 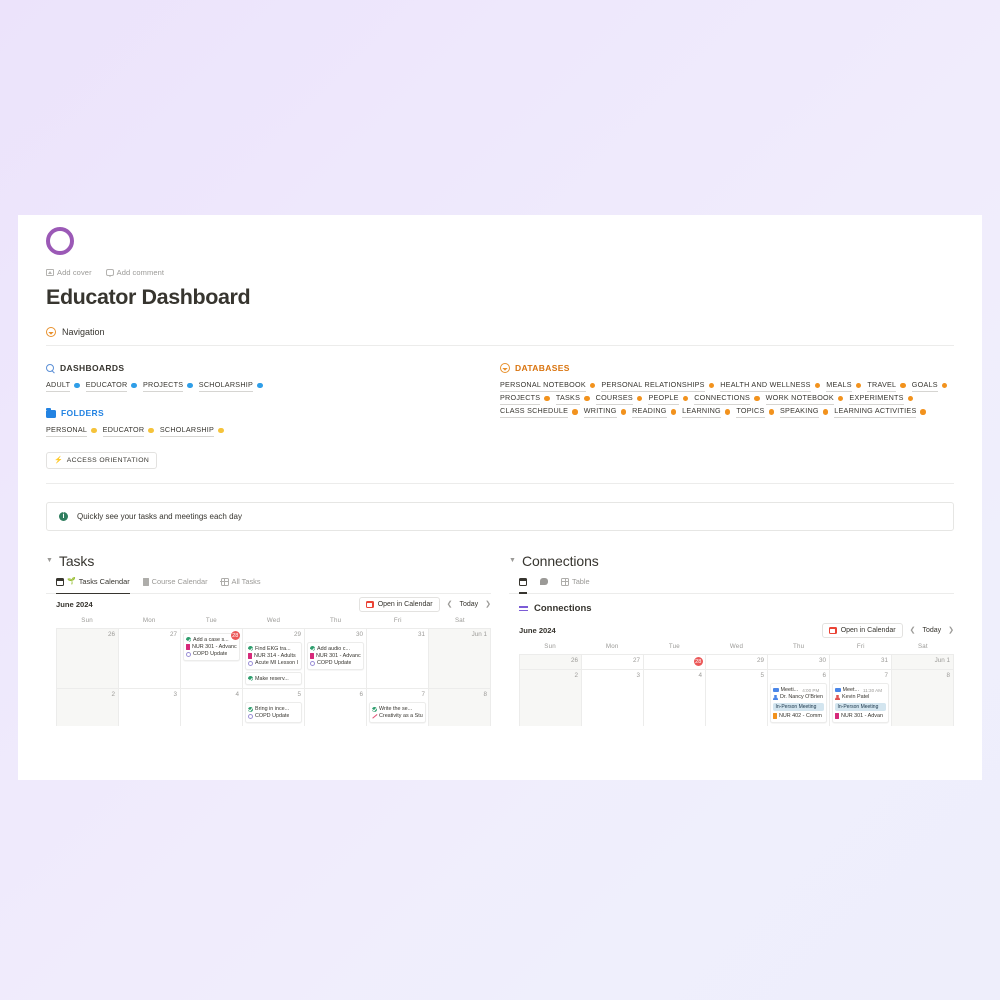 I want to click on tasks-tab-tasks-calendar: 🌱 Tasks Calendar, so click(x=92, y=586).